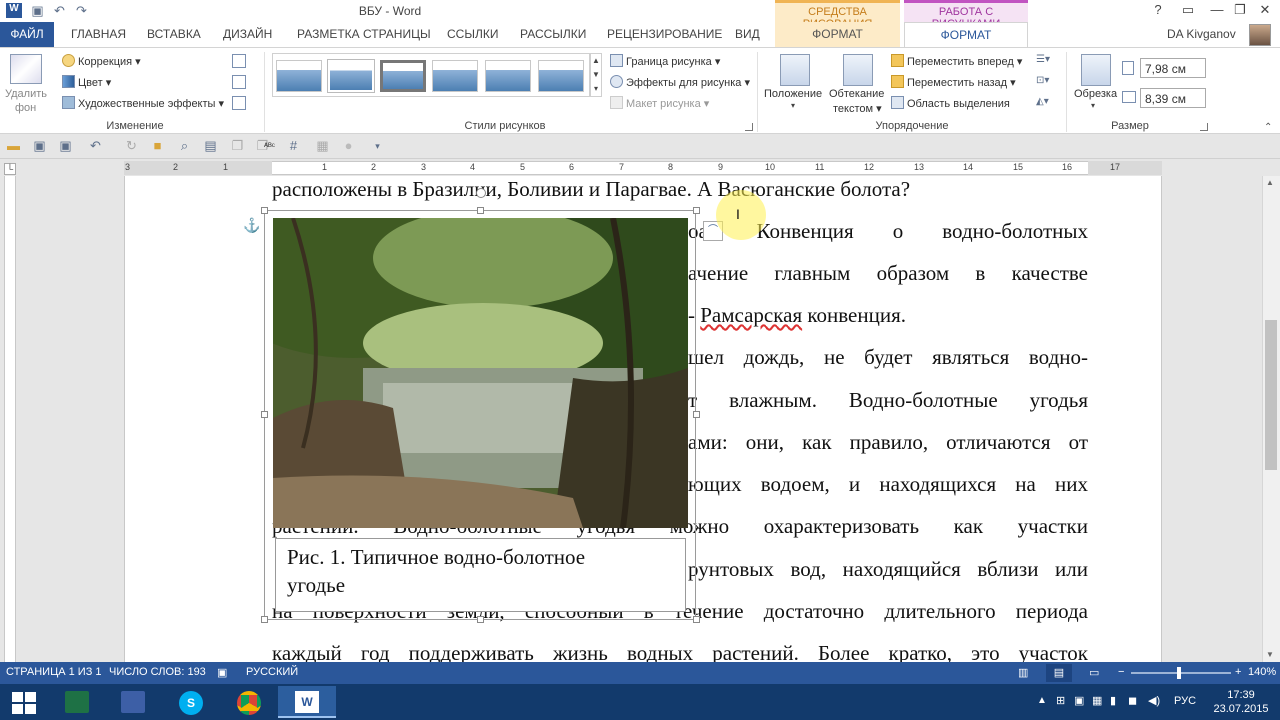 Image resolution: width=1280 pixels, height=720 pixels. What do you see at coordinates (157, 146) in the screenshot?
I see `folder-icon: ■` at bounding box center [157, 146].